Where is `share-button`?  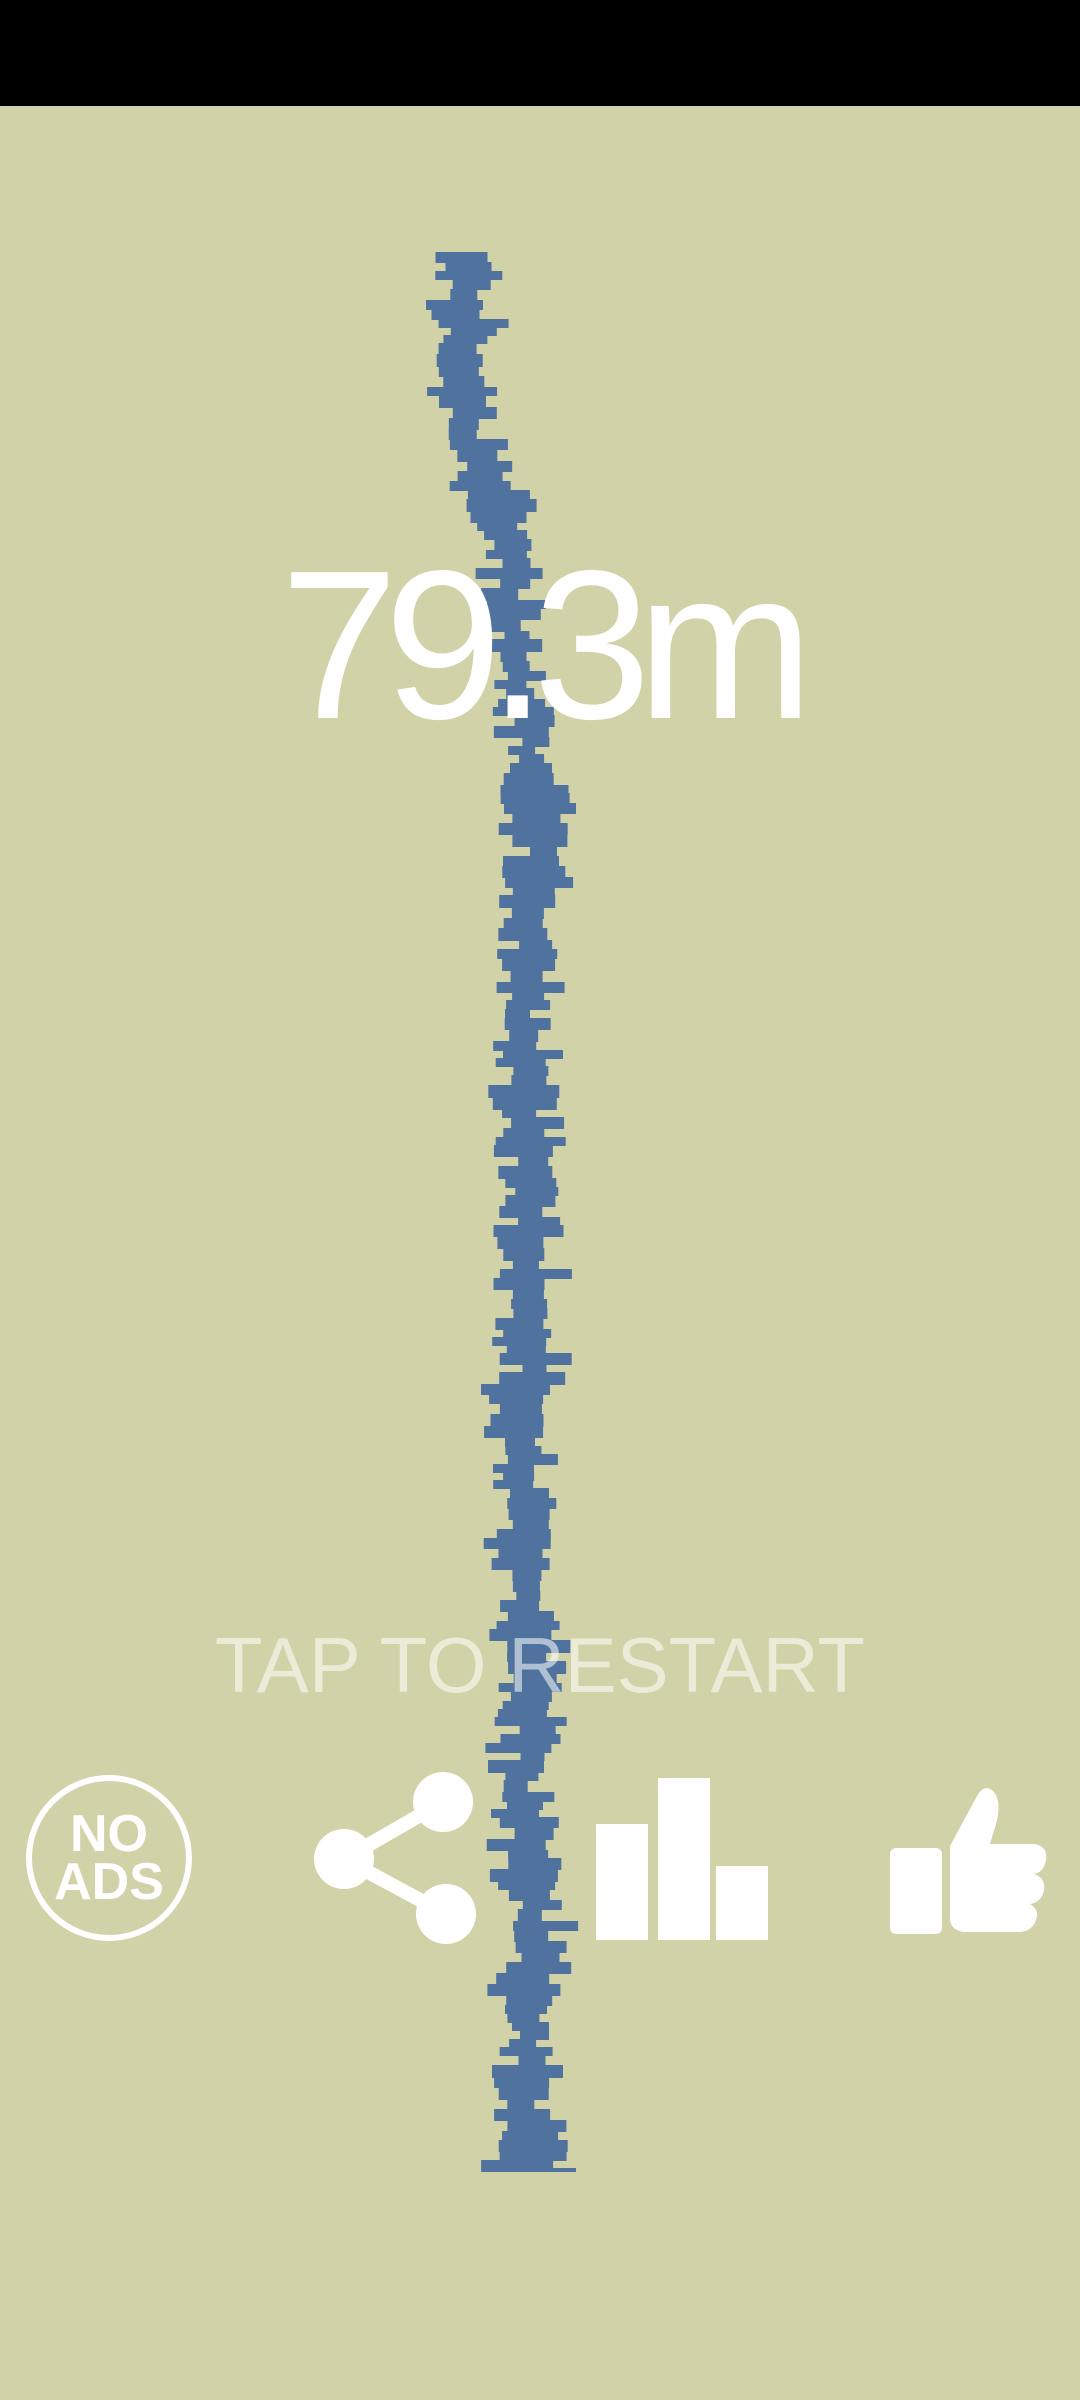 share-button is located at coordinates (396, 1859).